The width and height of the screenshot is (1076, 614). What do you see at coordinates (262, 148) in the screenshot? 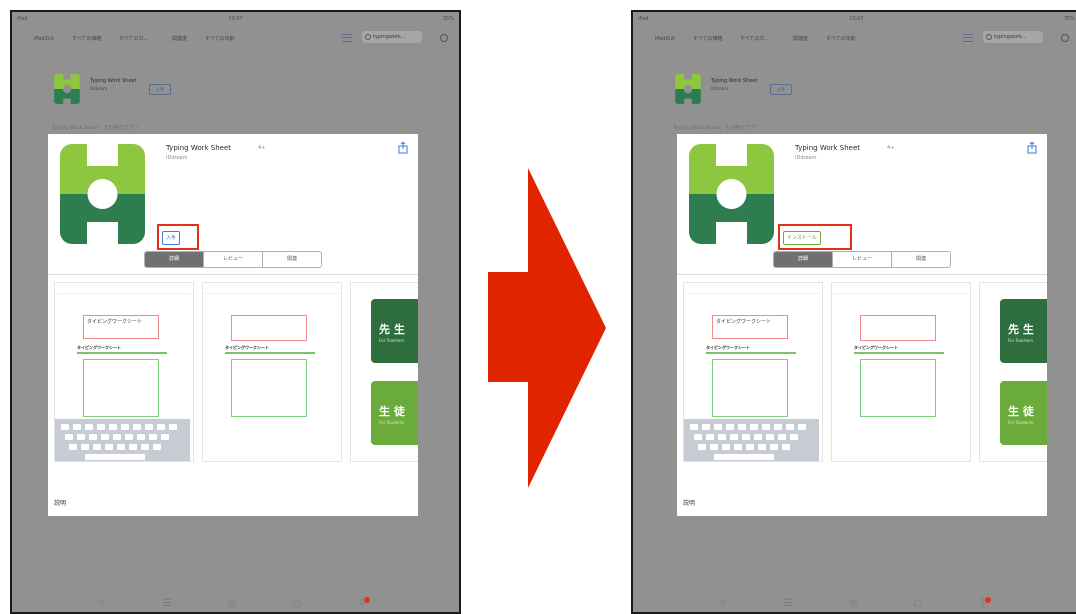
I see `age-rating: 4+` at bounding box center [262, 148].